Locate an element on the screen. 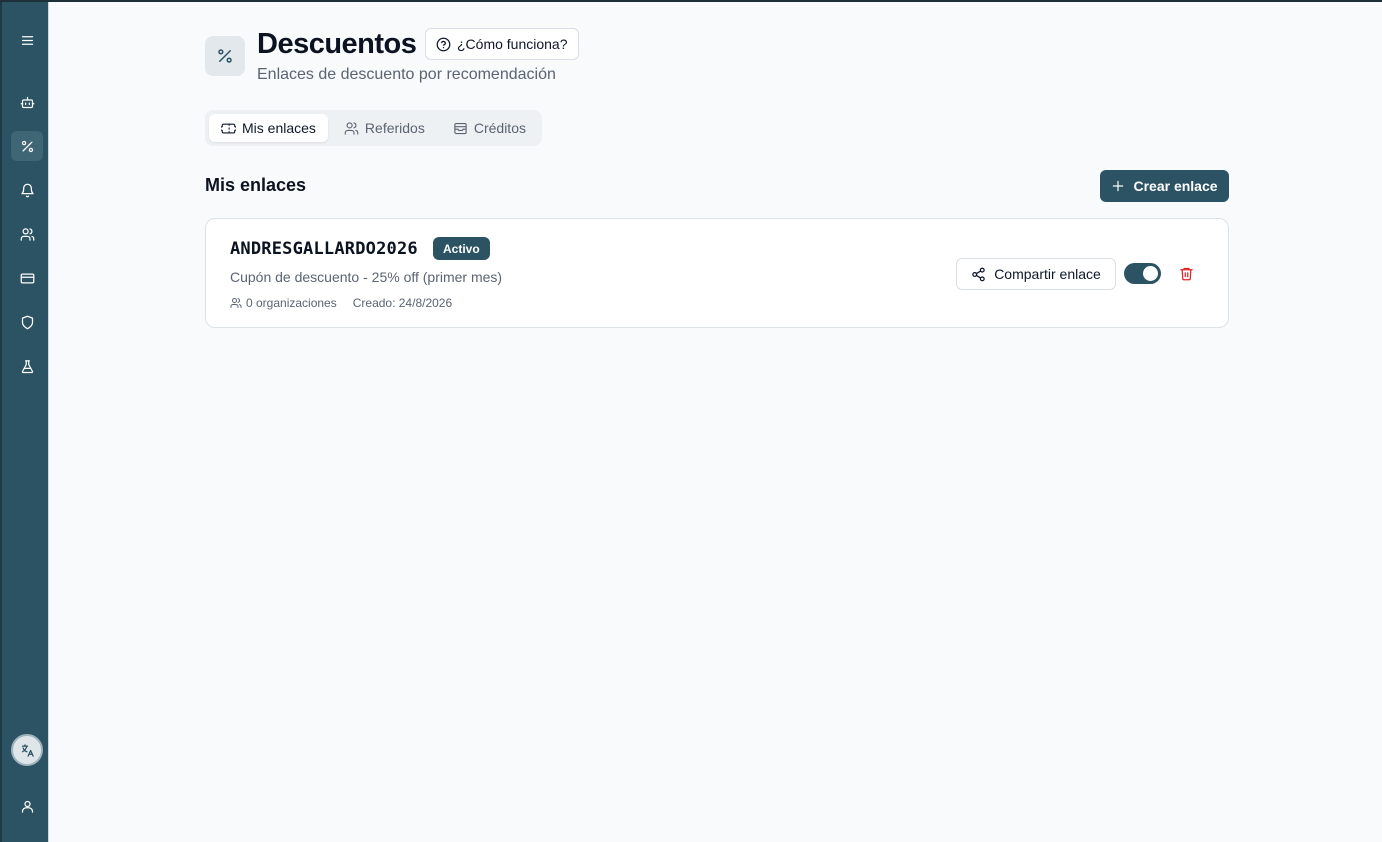 The width and height of the screenshot is (1382, 842). status-badge: Activo is located at coordinates (461, 248).